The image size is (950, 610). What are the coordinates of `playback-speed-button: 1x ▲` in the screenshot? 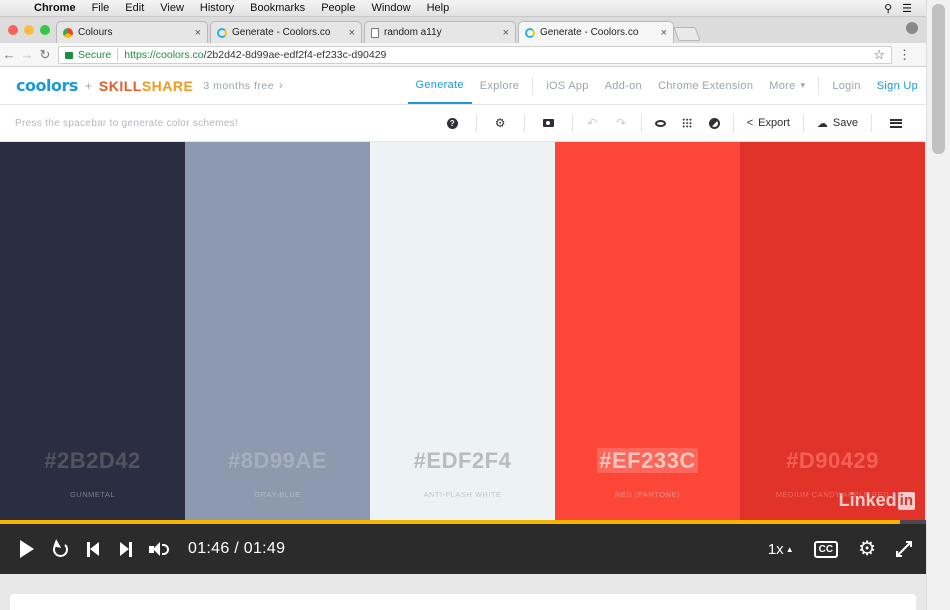 It's located at (781, 549).